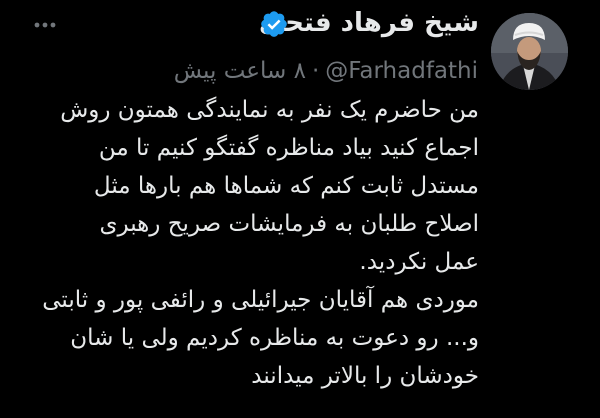  What do you see at coordinates (45, 25) in the screenshot?
I see `more-options-icon` at bounding box center [45, 25].